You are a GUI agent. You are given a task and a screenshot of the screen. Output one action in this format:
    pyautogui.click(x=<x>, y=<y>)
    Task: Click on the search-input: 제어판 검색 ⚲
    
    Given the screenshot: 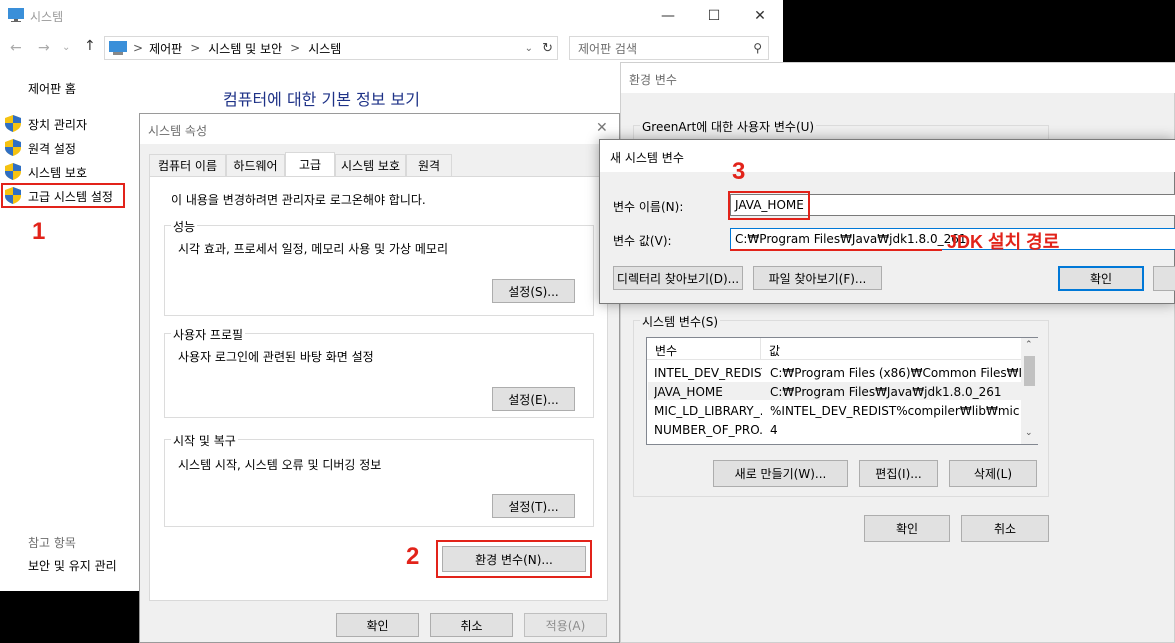 What is the action you would take?
    pyautogui.click(x=669, y=48)
    